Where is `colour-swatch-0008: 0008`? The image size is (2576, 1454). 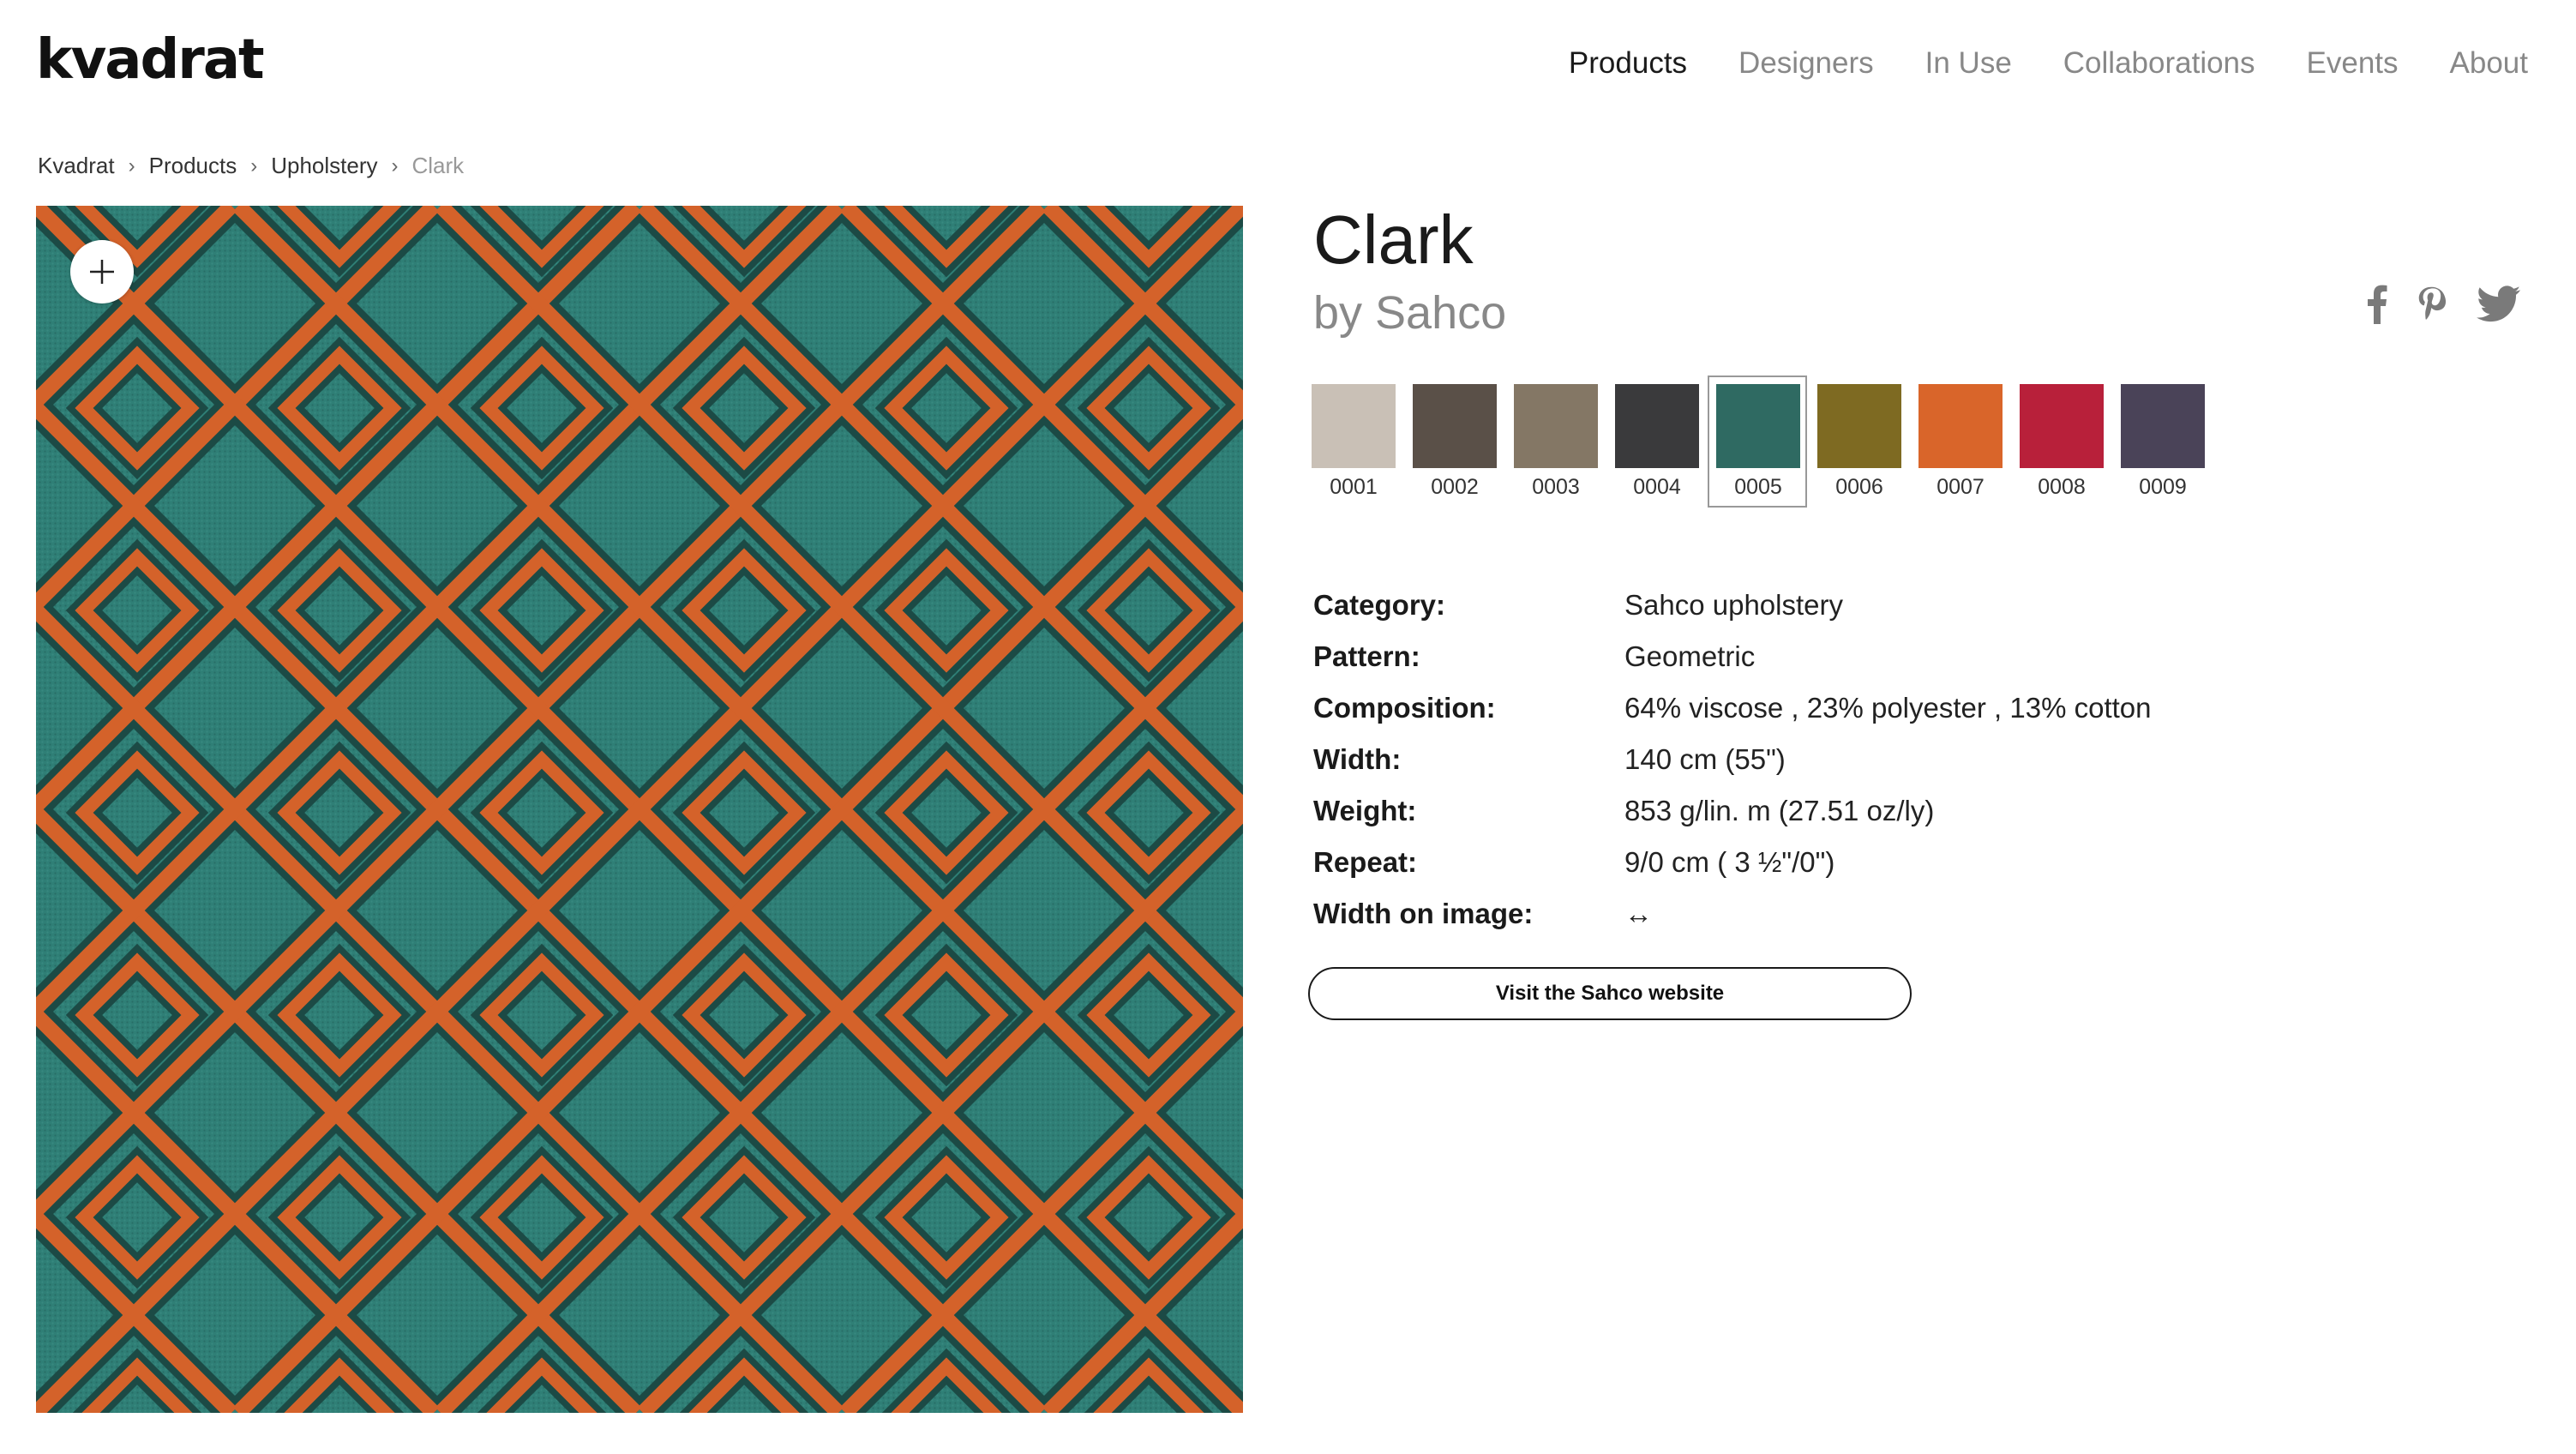 colour-swatch-0008: 0008 is located at coordinates (2062, 441).